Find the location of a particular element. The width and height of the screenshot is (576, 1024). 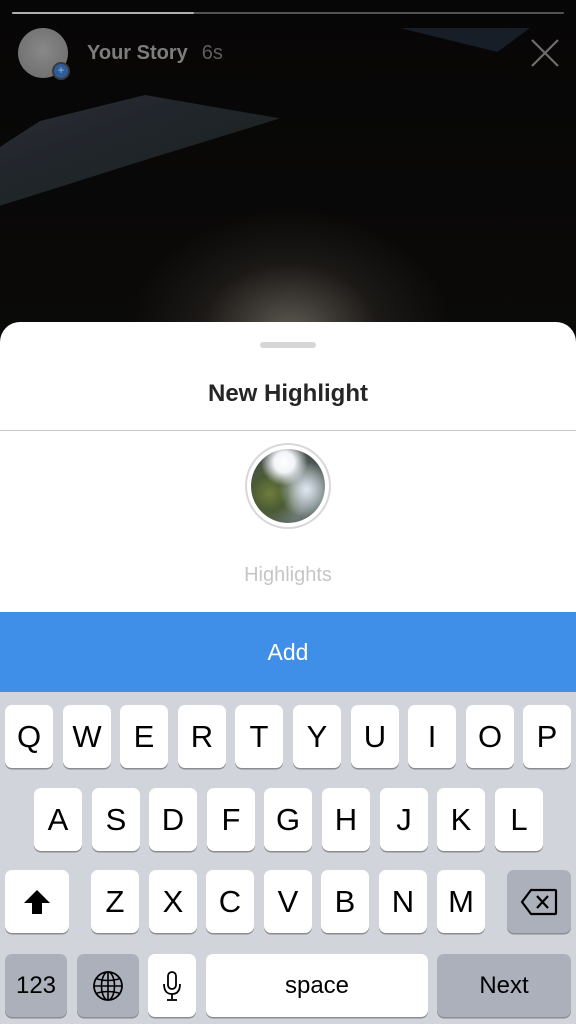

key-e: E is located at coordinates (144, 736).